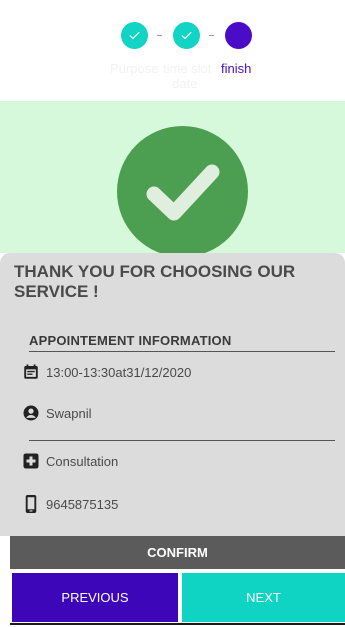 The height and width of the screenshot is (627, 345). Describe the element at coordinates (31, 461) in the screenshot. I see `medical-plus-icon` at that location.